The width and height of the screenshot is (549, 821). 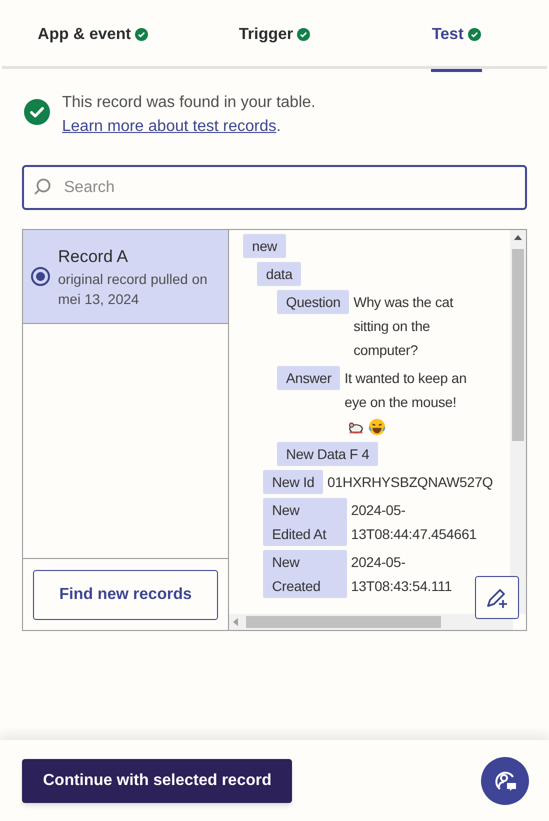 What do you see at coordinates (93, 34) in the screenshot?
I see `tab: App & event` at bounding box center [93, 34].